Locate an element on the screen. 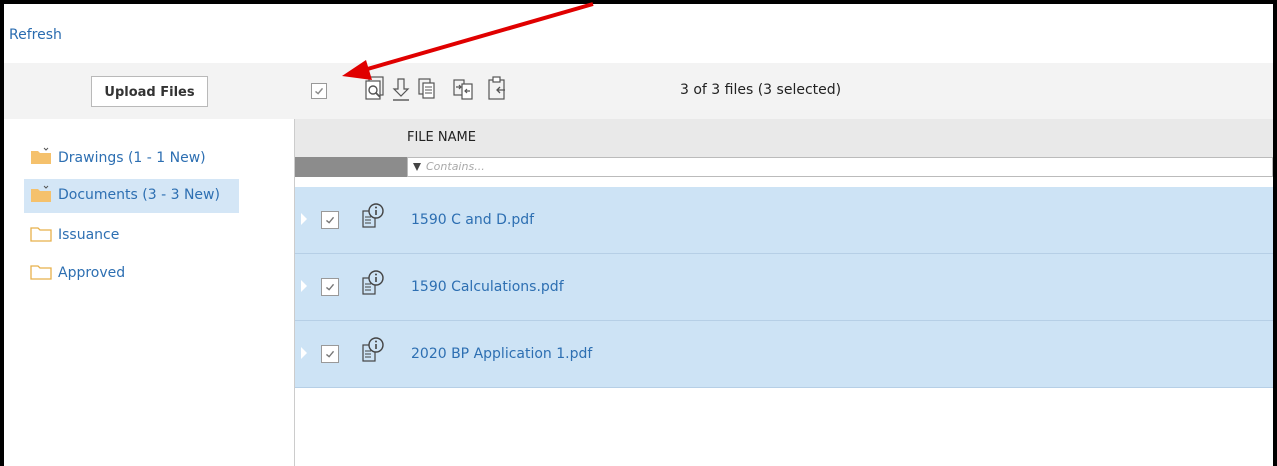 This screenshot has height=466, width=1277. filter-field is located at coordinates (840, 167).